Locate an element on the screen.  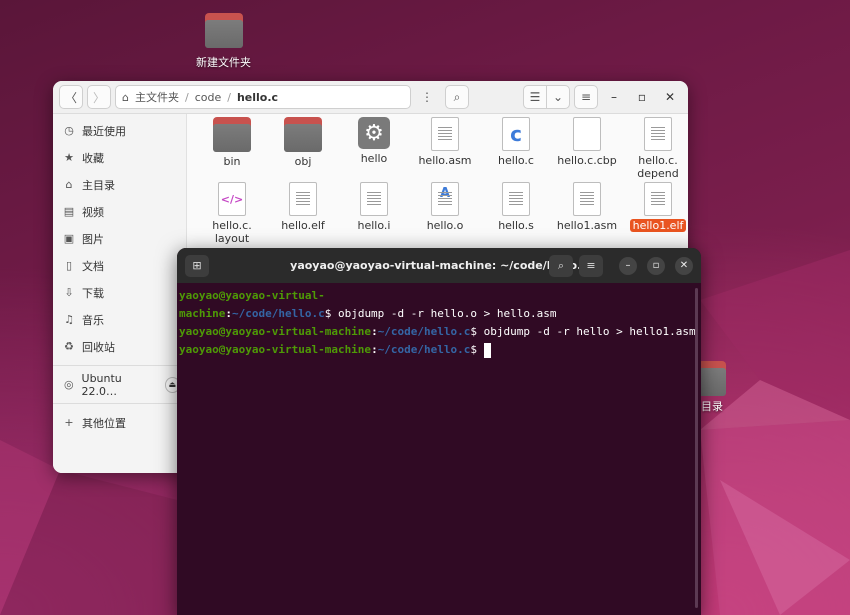
forward-button: 〉 is located at coordinates (99, 97).